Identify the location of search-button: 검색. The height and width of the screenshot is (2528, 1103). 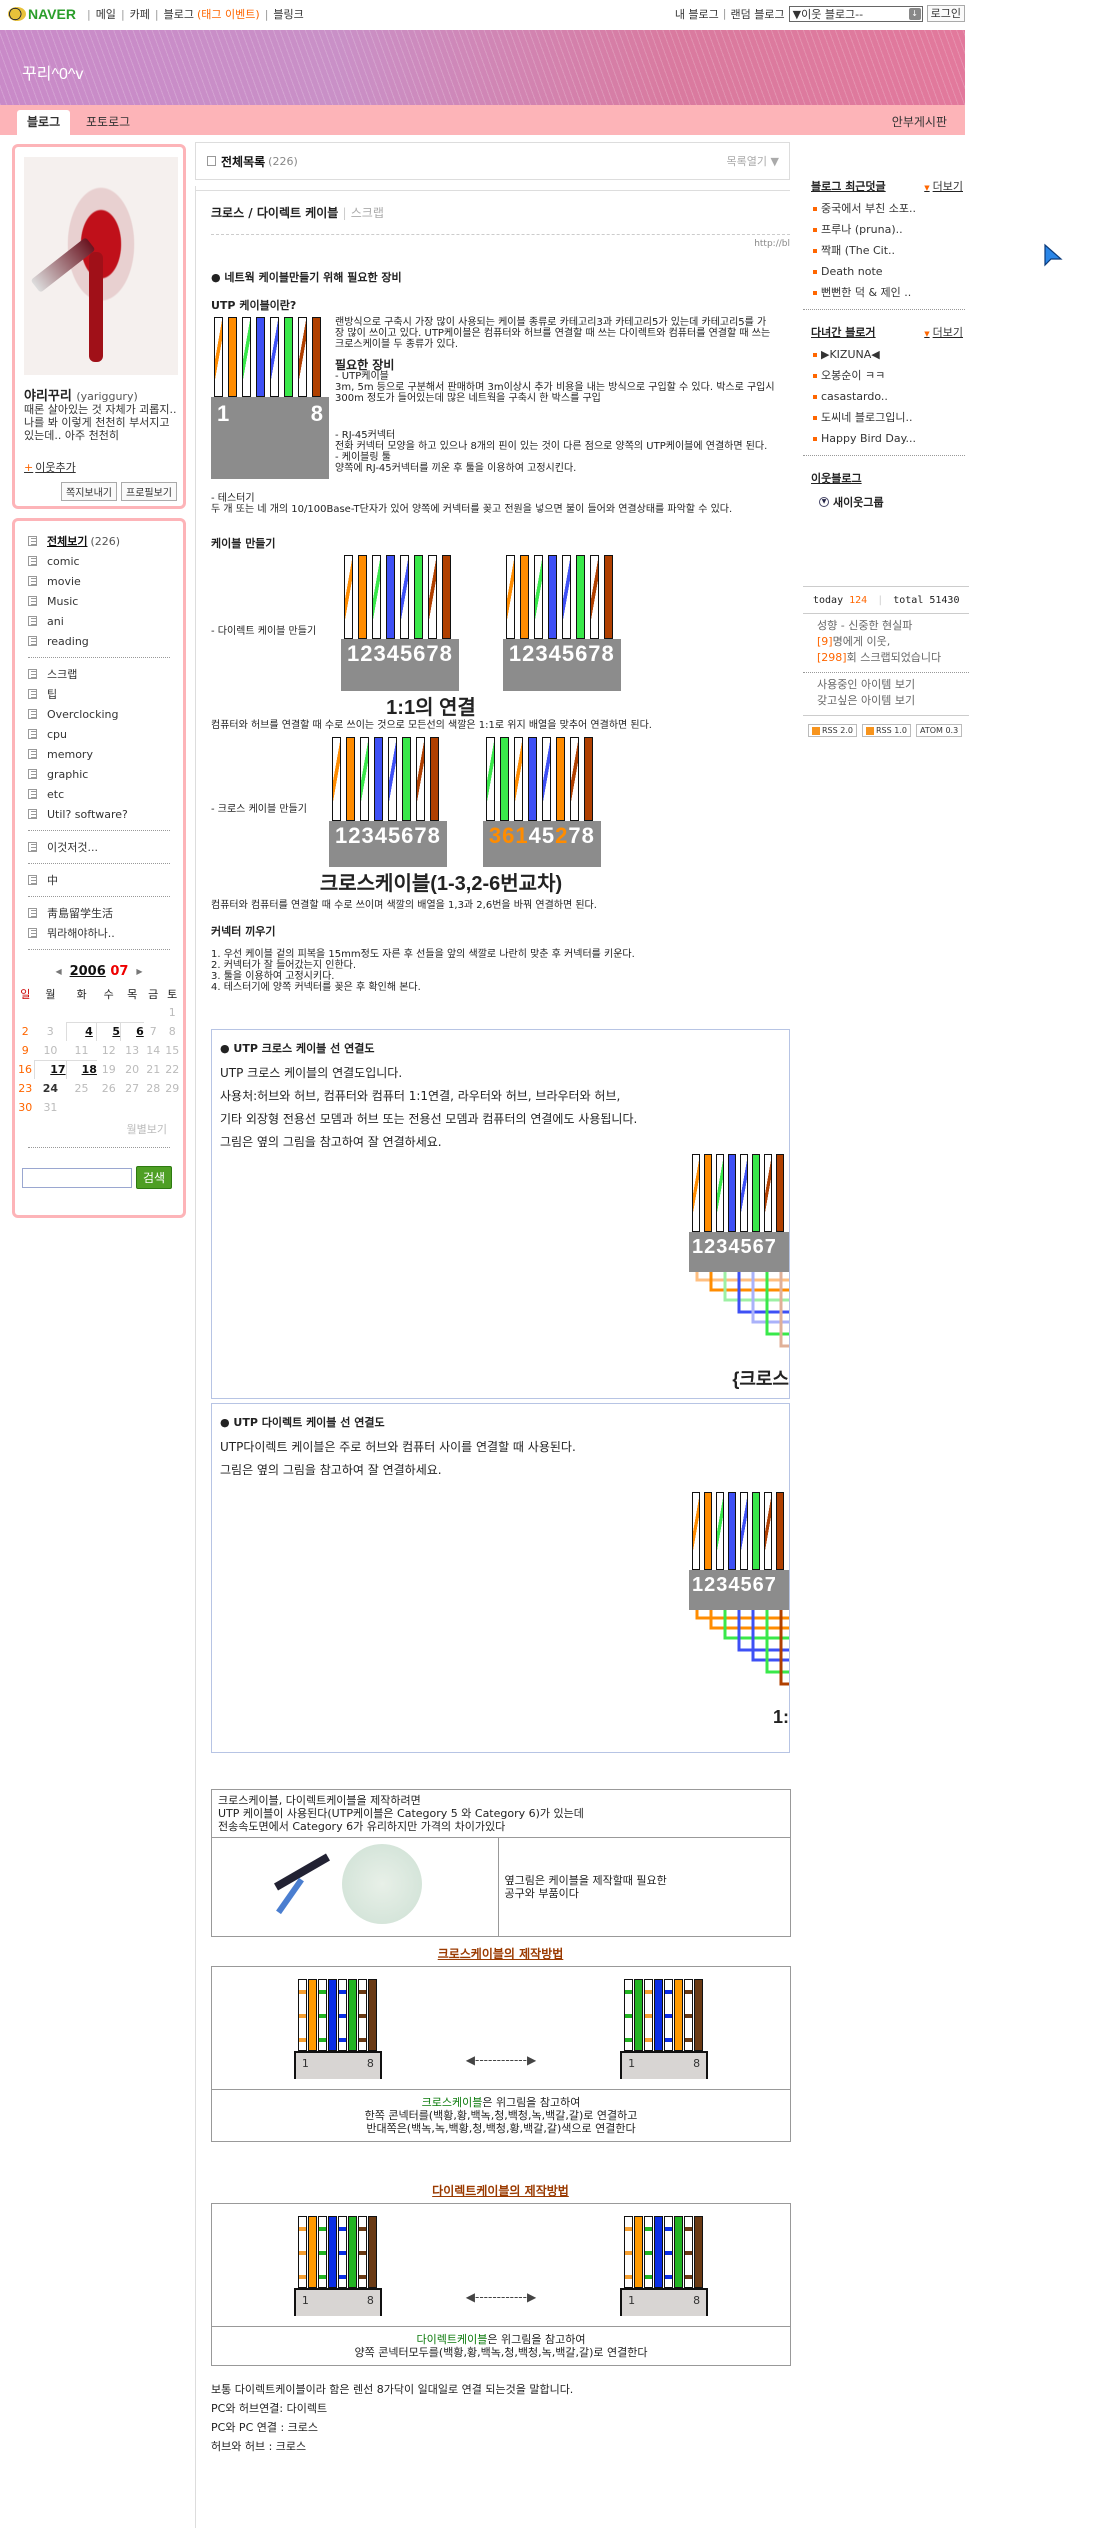
(154, 1177).